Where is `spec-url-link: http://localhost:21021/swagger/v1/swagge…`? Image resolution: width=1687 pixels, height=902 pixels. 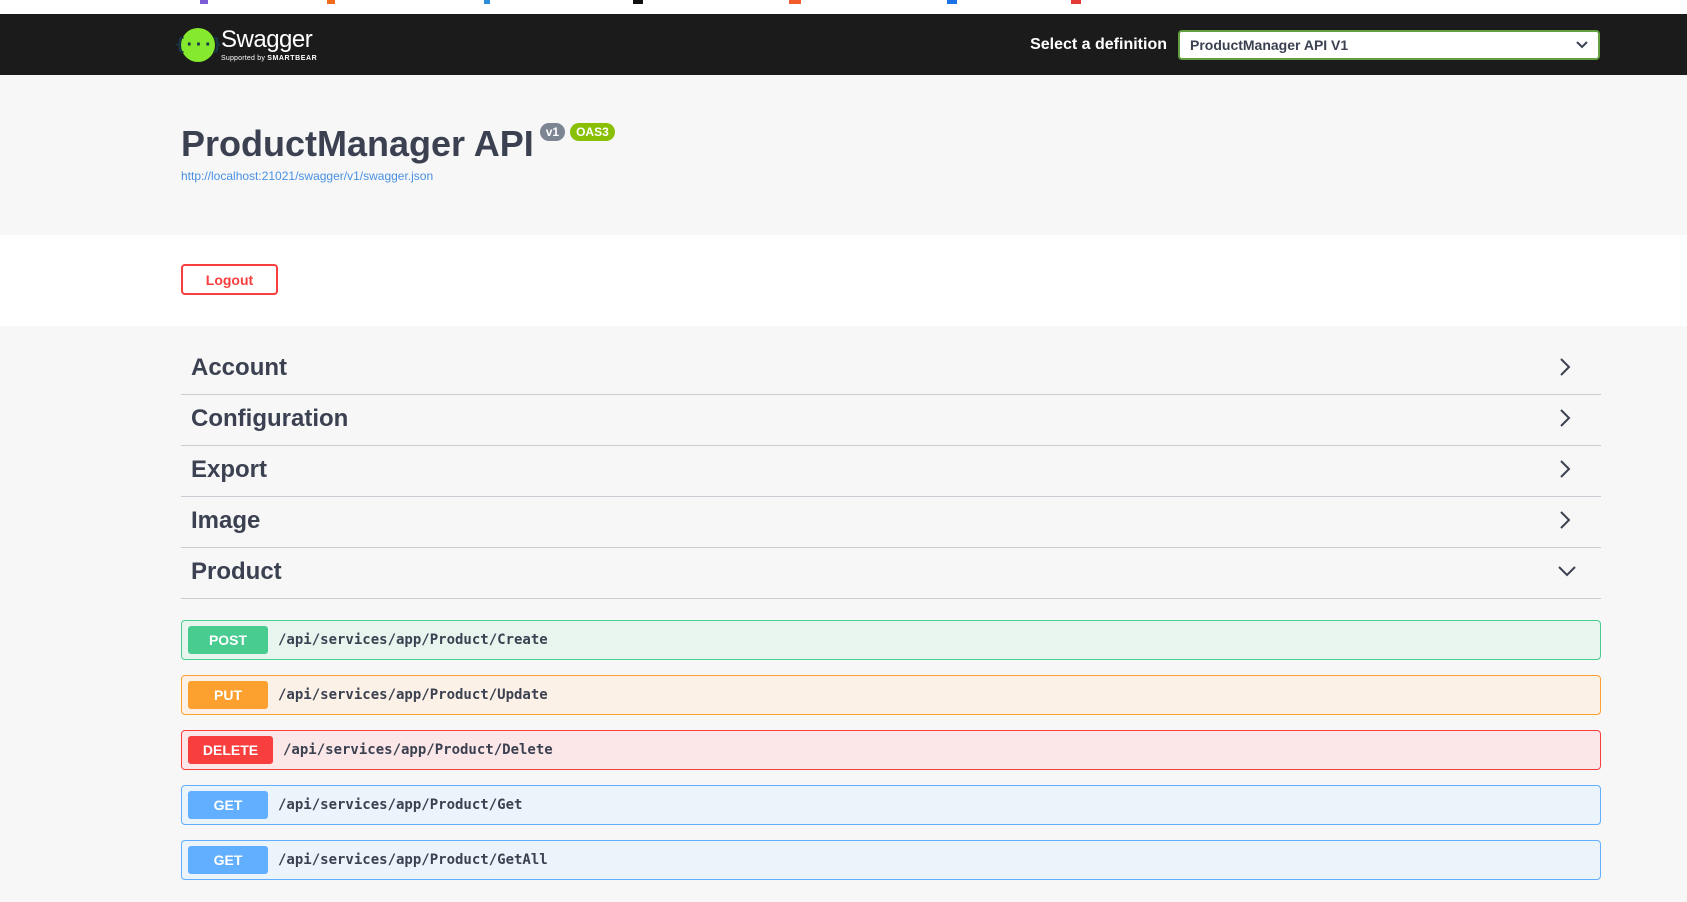 spec-url-link: http://localhost:21021/swagger/v1/swagge… is located at coordinates (307, 176).